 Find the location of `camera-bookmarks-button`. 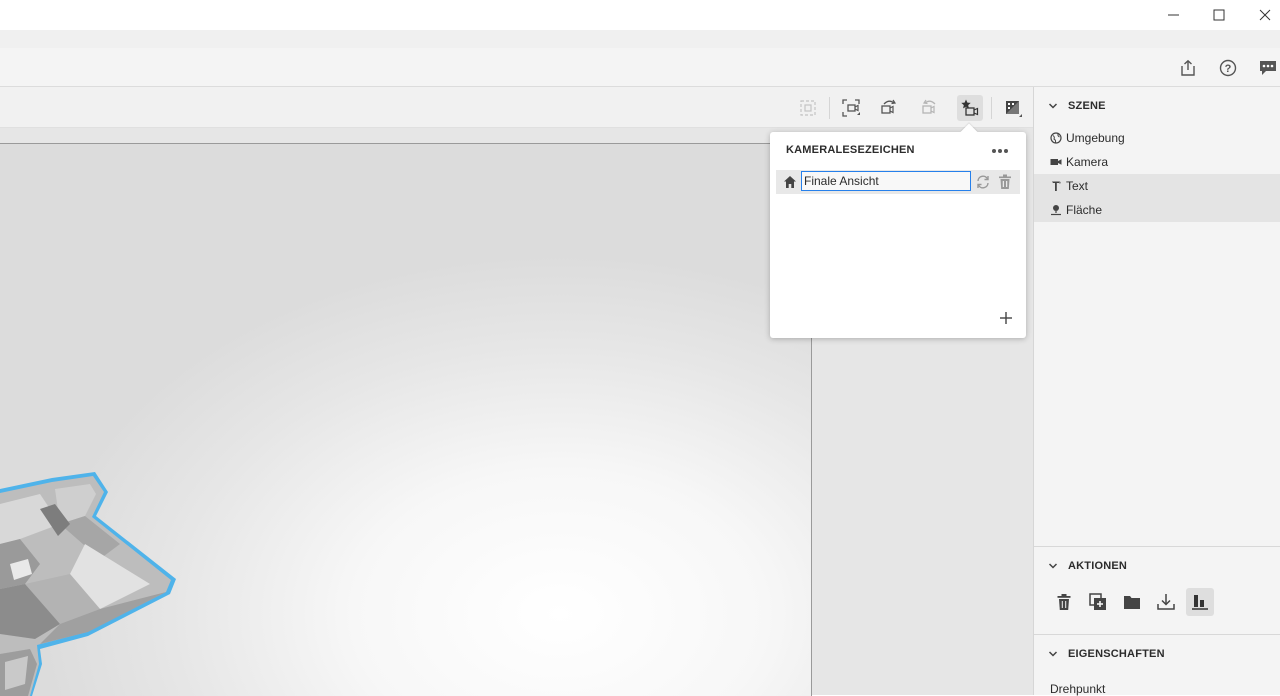

camera-bookmarks-button is located at coordinates (970, 108).